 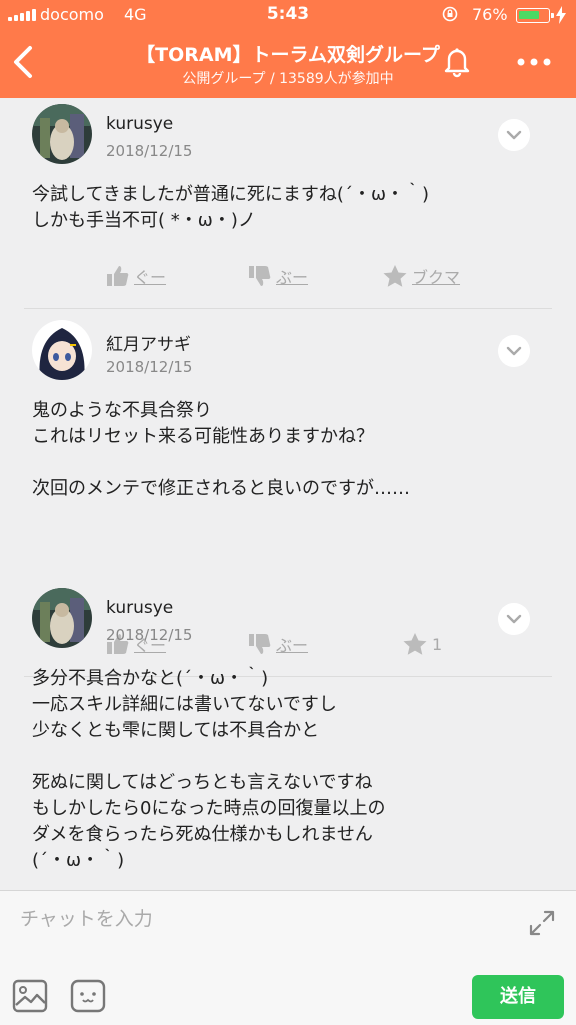 What do you see at coordinates (534, 62) in the screenshot?
I see `more-options-icon` at bounding box center [534, 62].